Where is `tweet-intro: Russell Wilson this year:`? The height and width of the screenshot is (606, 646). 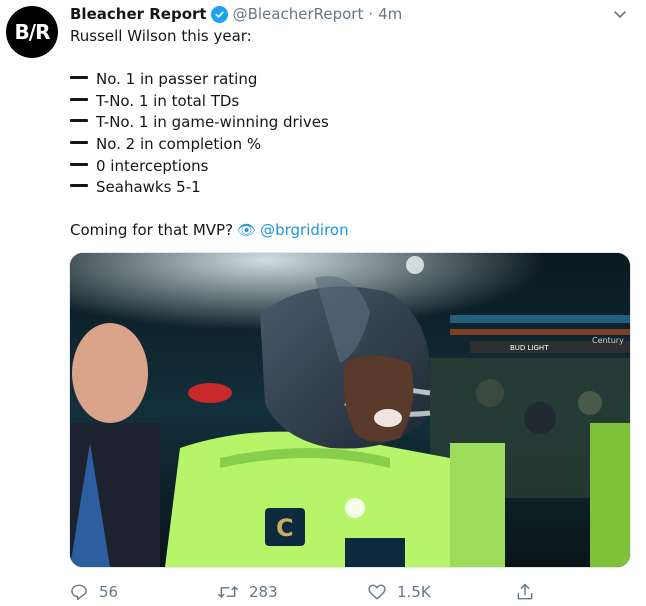
tweet-intro: Russell Wilson this year: is located at coordinates (161, 36).